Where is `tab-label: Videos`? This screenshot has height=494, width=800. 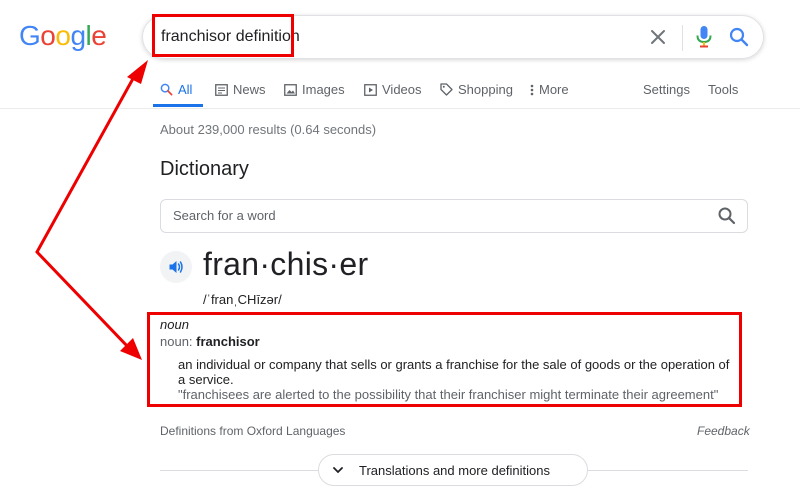
tab-label: Videos is located at coordinates (402, 89).